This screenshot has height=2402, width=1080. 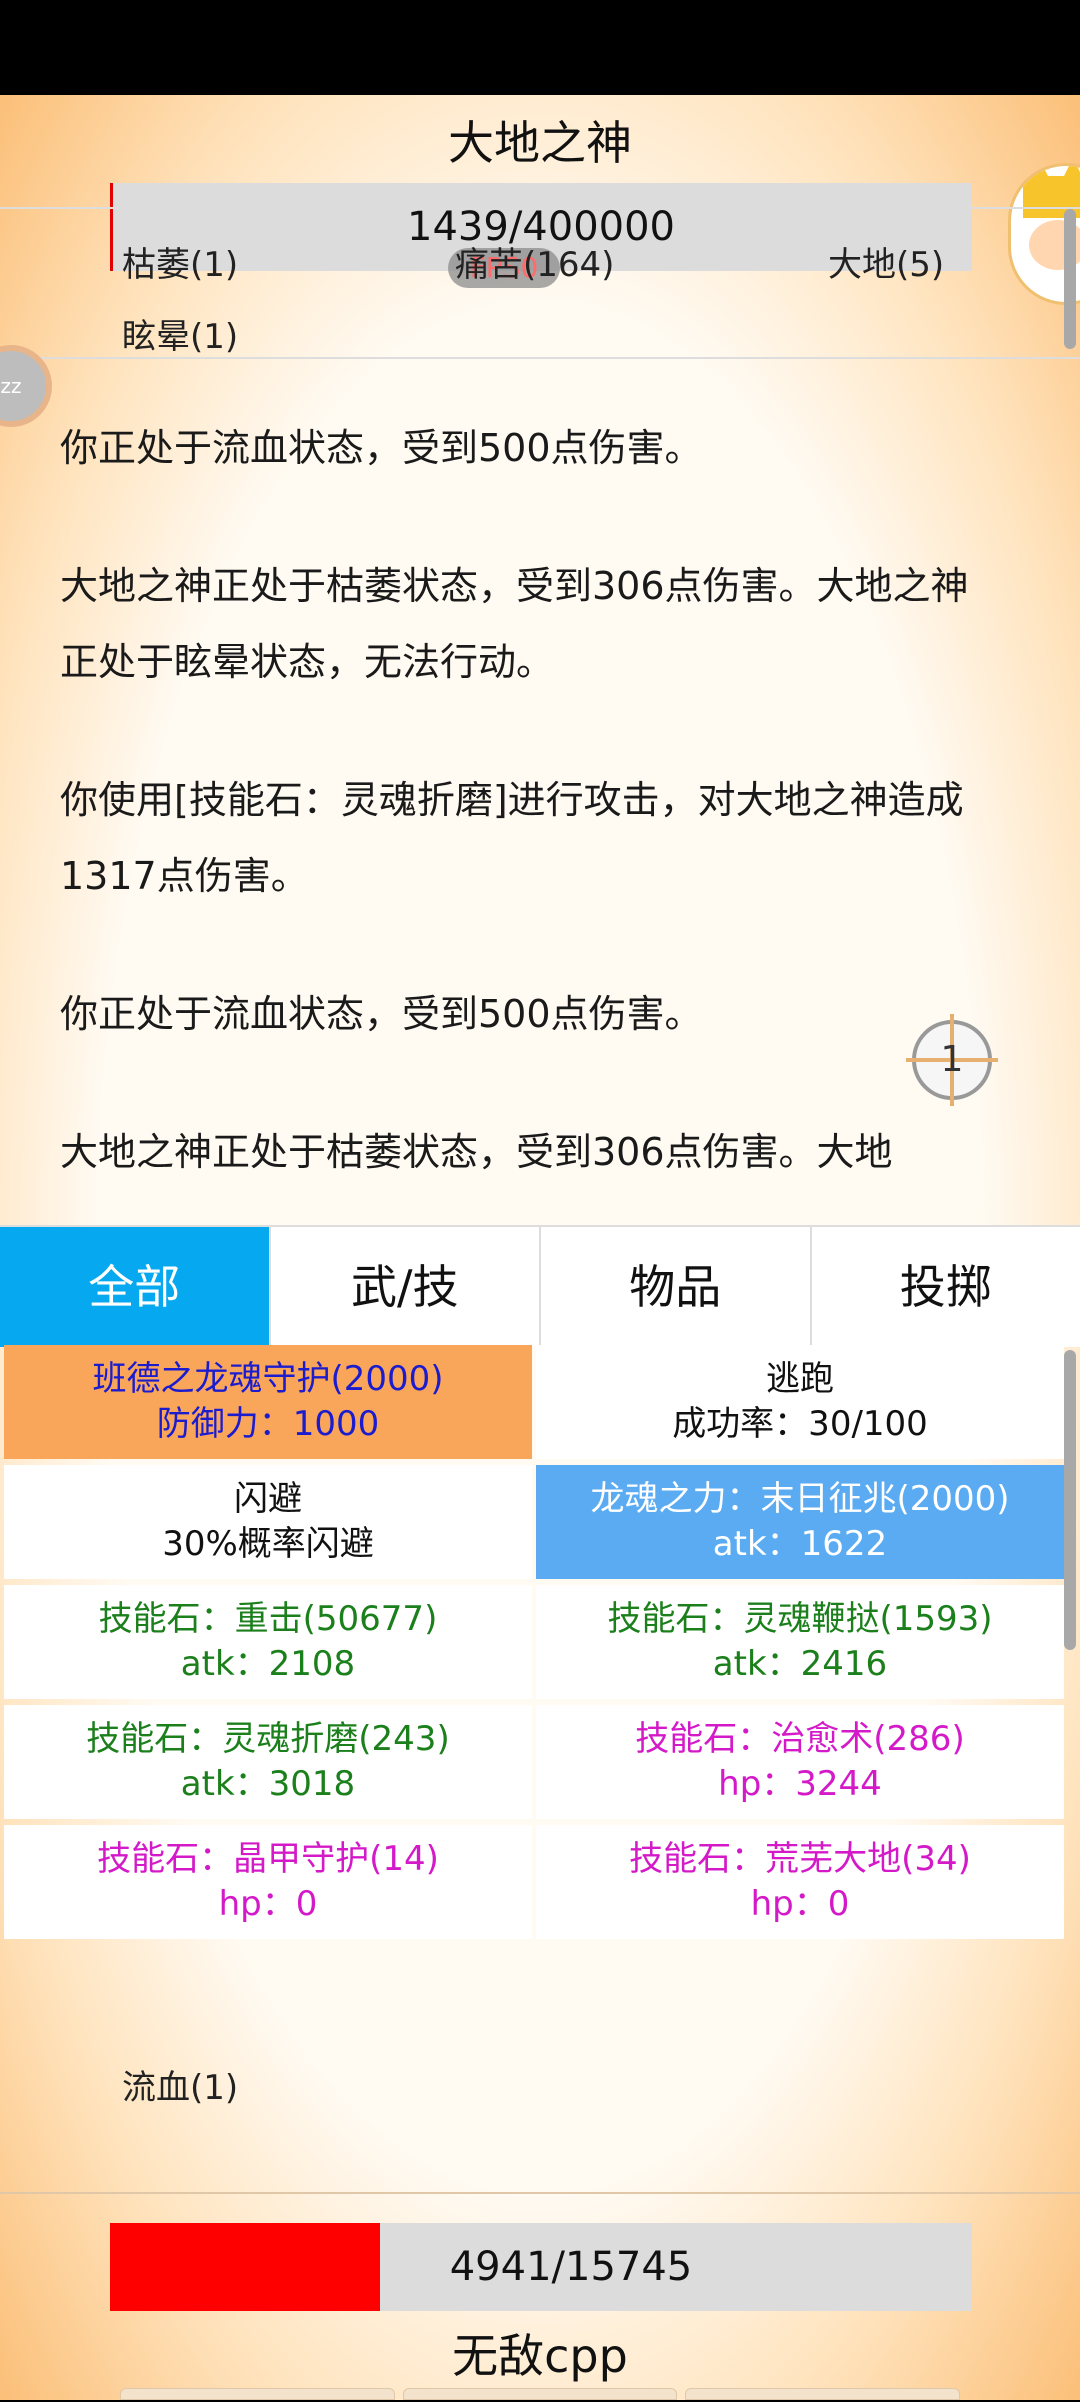 I want to click on skill-name: 技能石：灵魂折磨(243), so click(x=268, y=1739).